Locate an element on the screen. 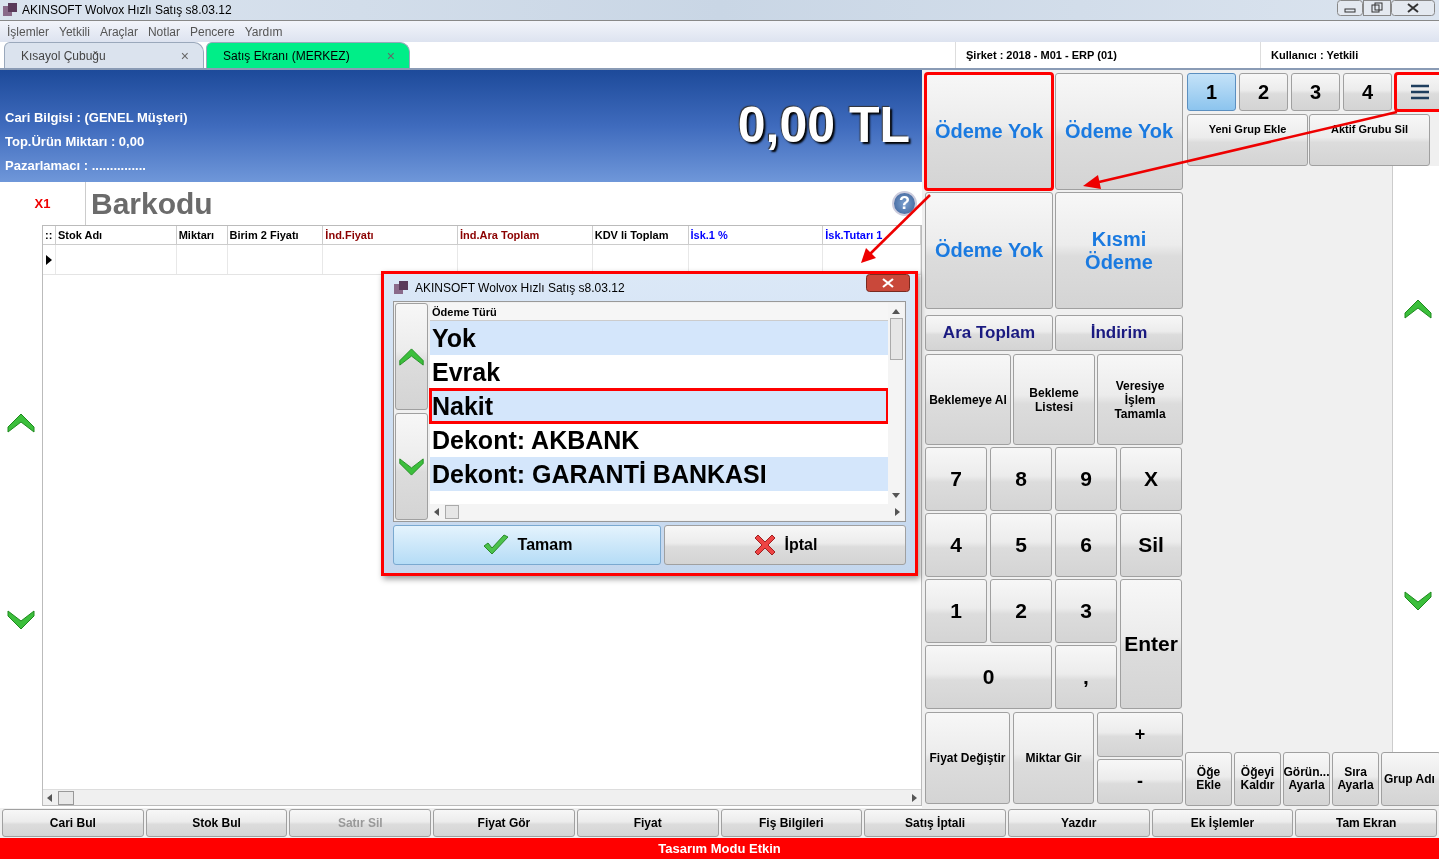 The image size is (1439, 859). group-tab: 2 is located at coordinates (1263, 92).